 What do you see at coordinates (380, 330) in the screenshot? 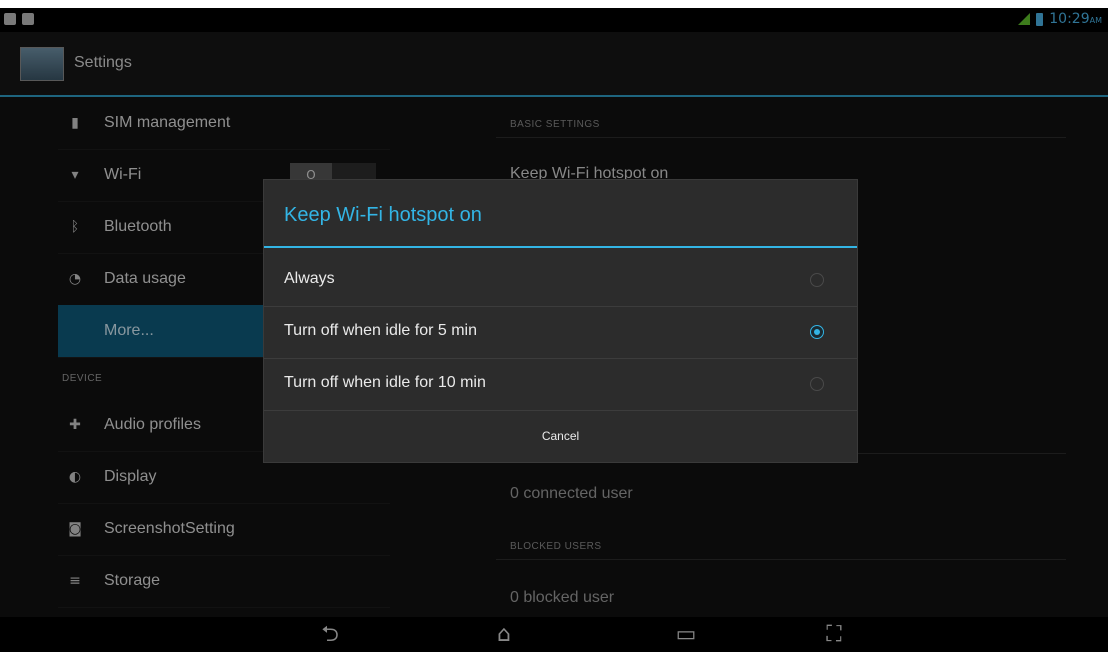
I see `option-label: Turn off when idle for 5 min` at bounding box center [380, 330].